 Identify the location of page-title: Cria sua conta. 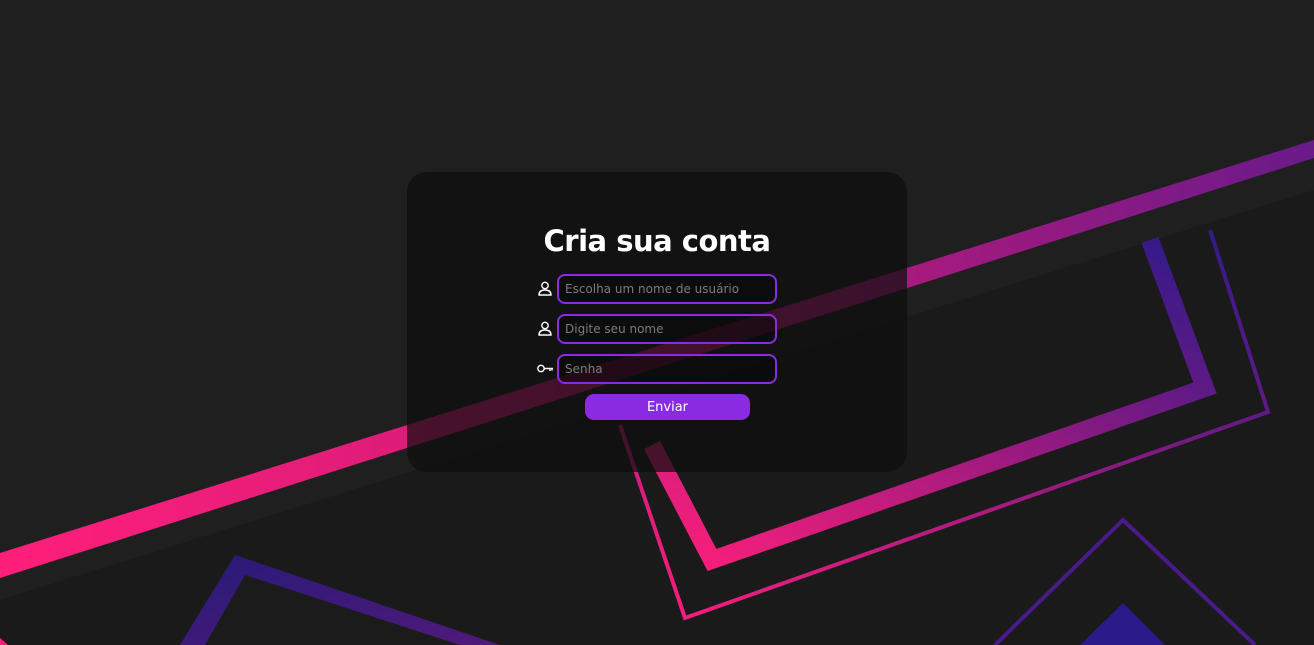
(657, 241).